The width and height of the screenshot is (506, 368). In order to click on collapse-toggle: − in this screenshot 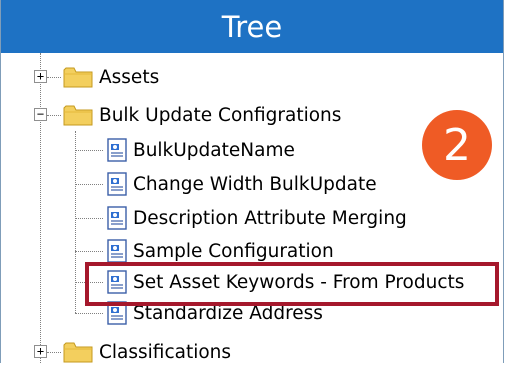, I will do `click(40, 114)`.